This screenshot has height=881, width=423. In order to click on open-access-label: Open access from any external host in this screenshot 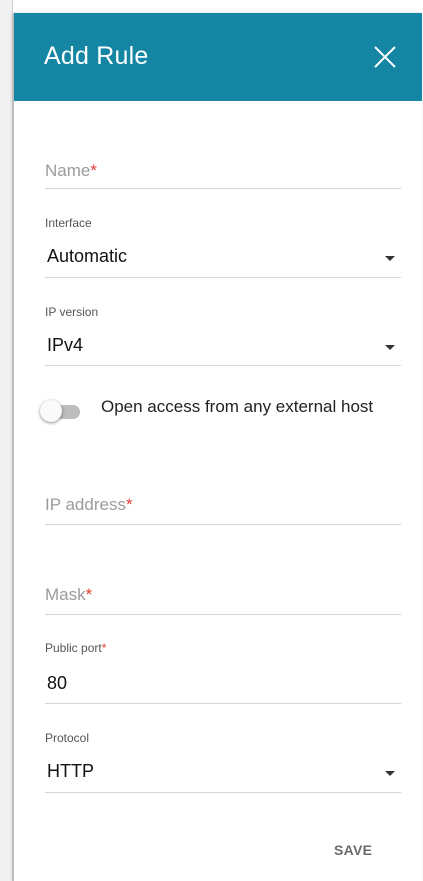, I will do `click(237, 406)`.